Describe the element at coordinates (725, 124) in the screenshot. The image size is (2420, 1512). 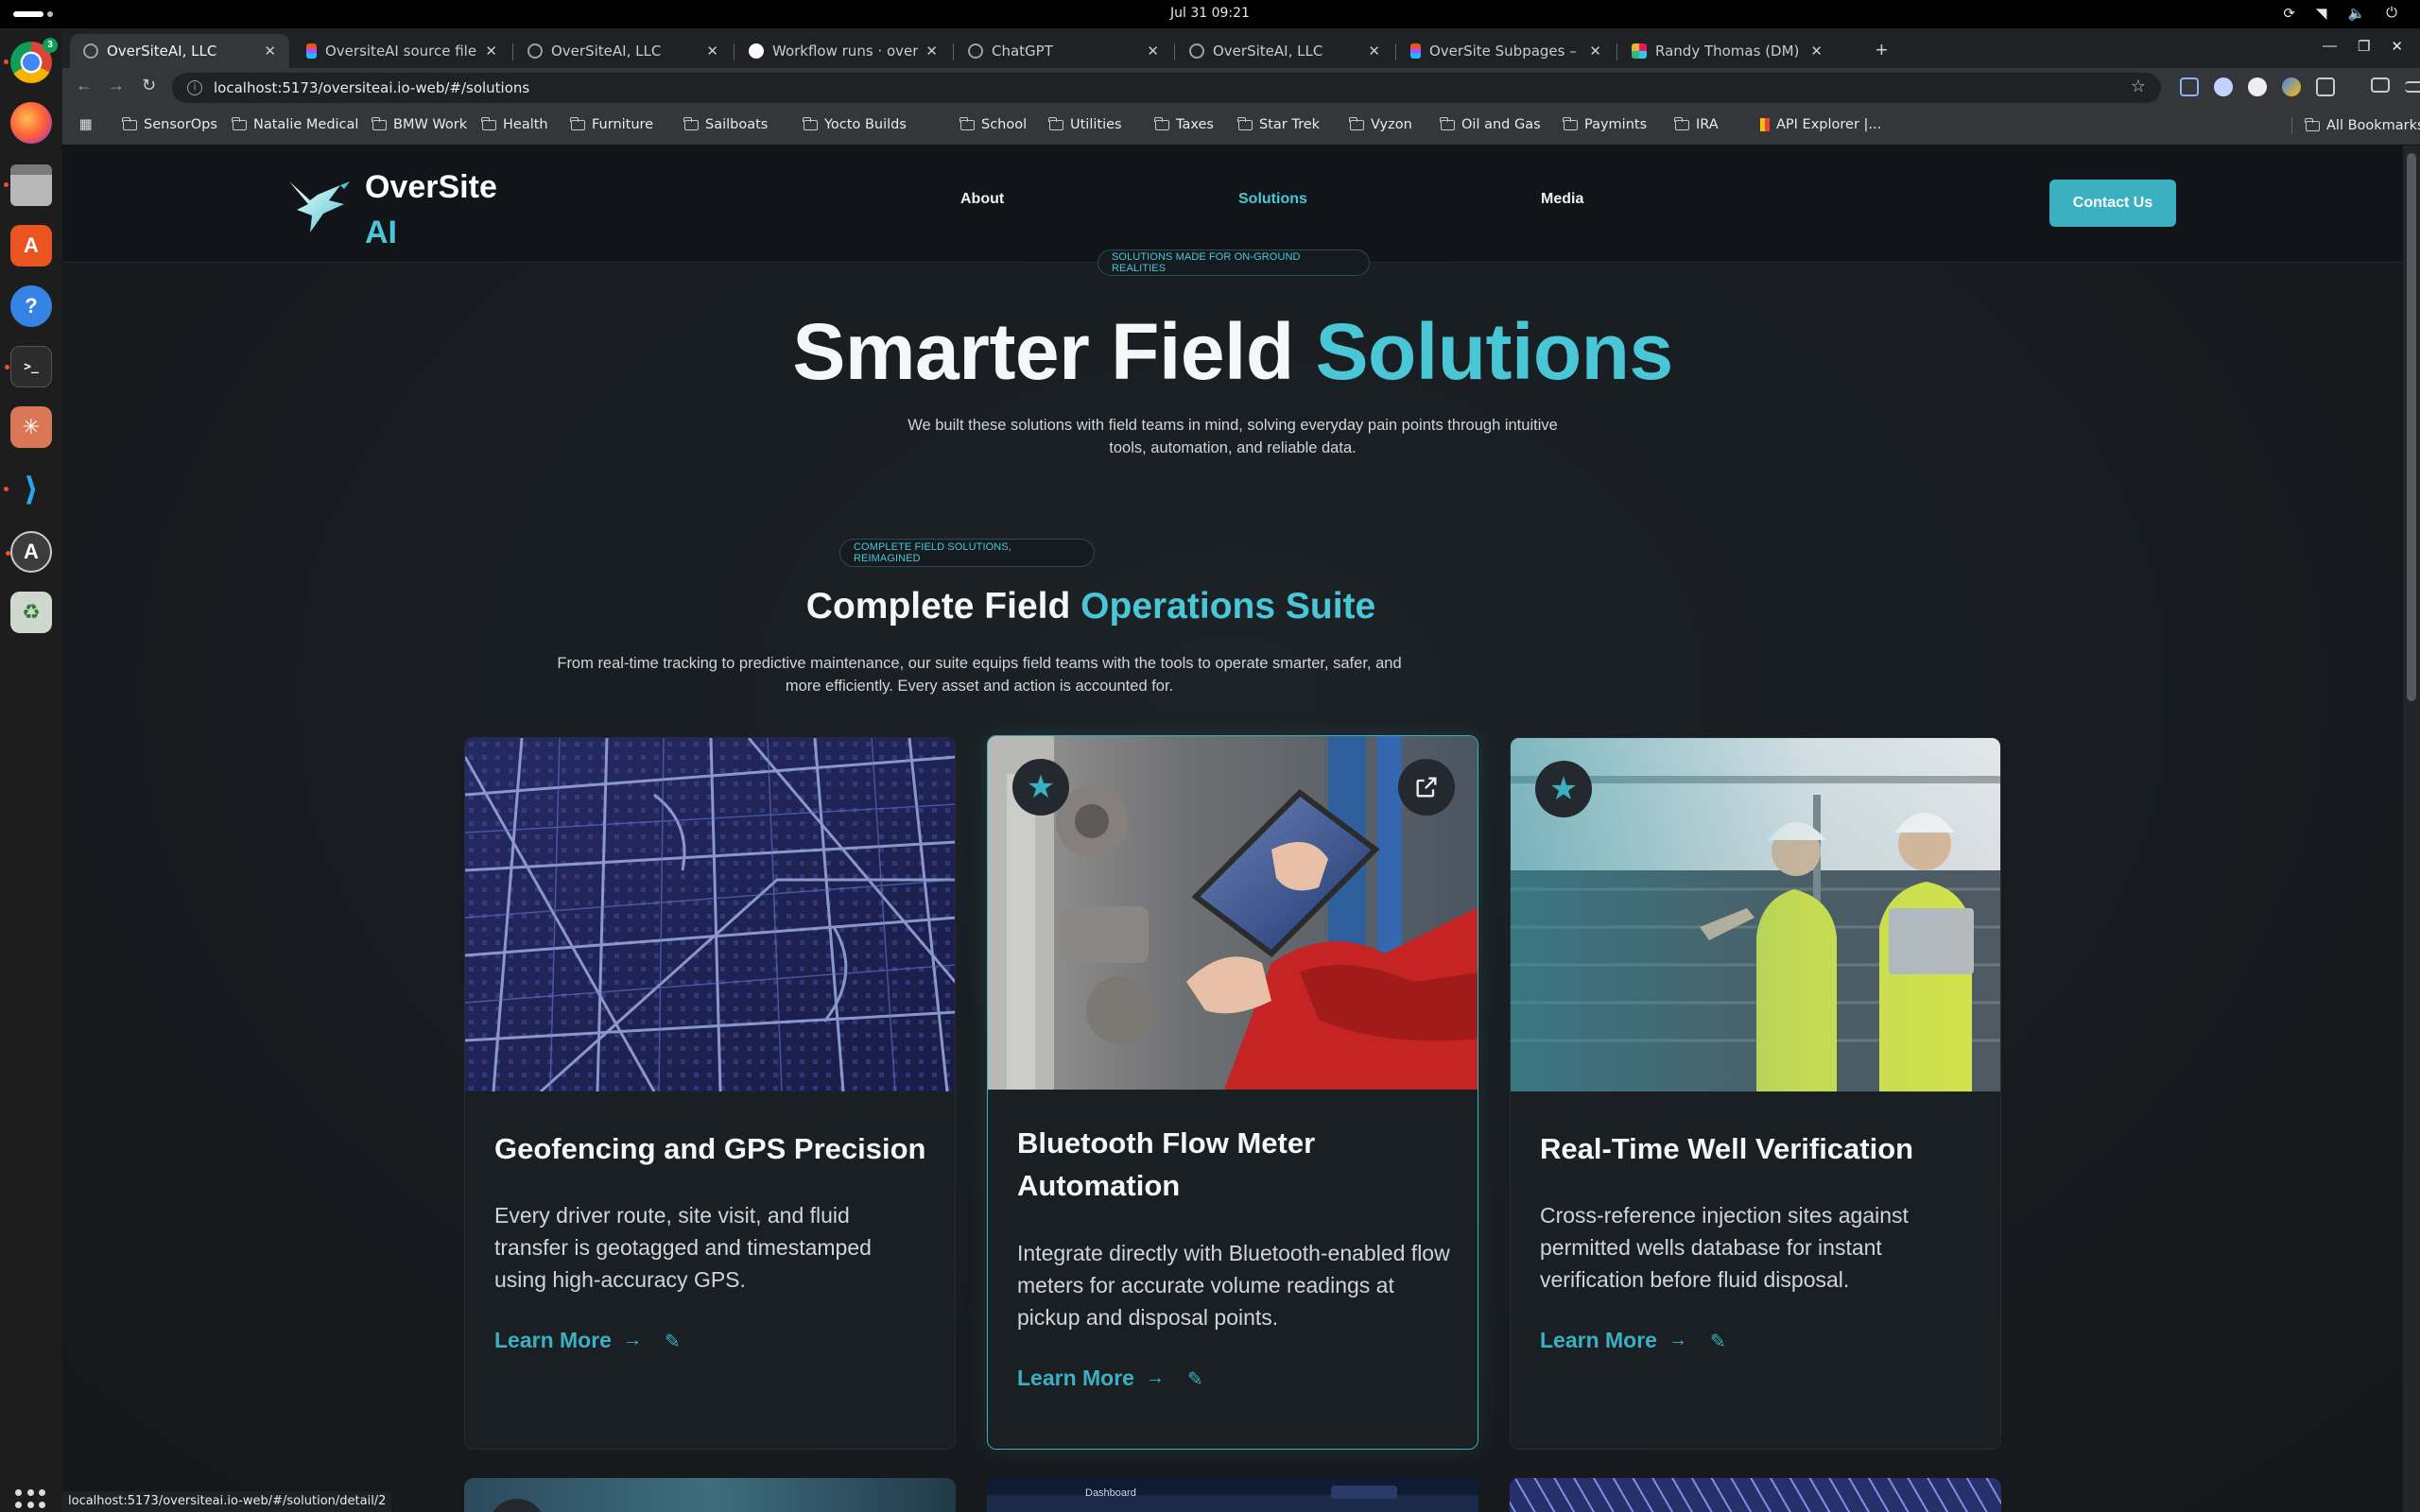
I see `bookmark-folder: Sailboats` at that location.